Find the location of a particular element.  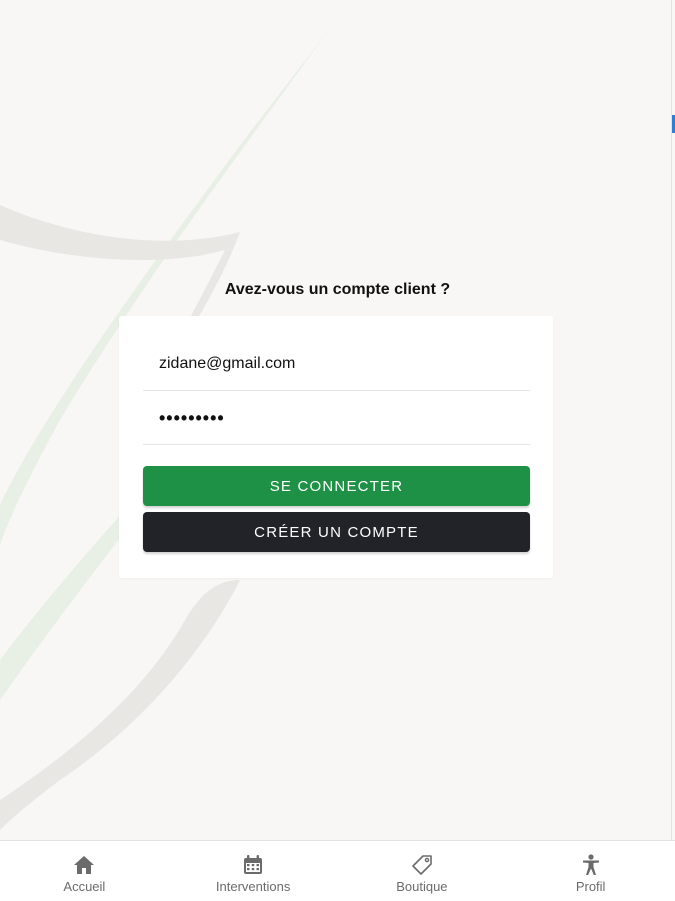

tab-label-interventions: Interventions is located at coordinates (253, 886).